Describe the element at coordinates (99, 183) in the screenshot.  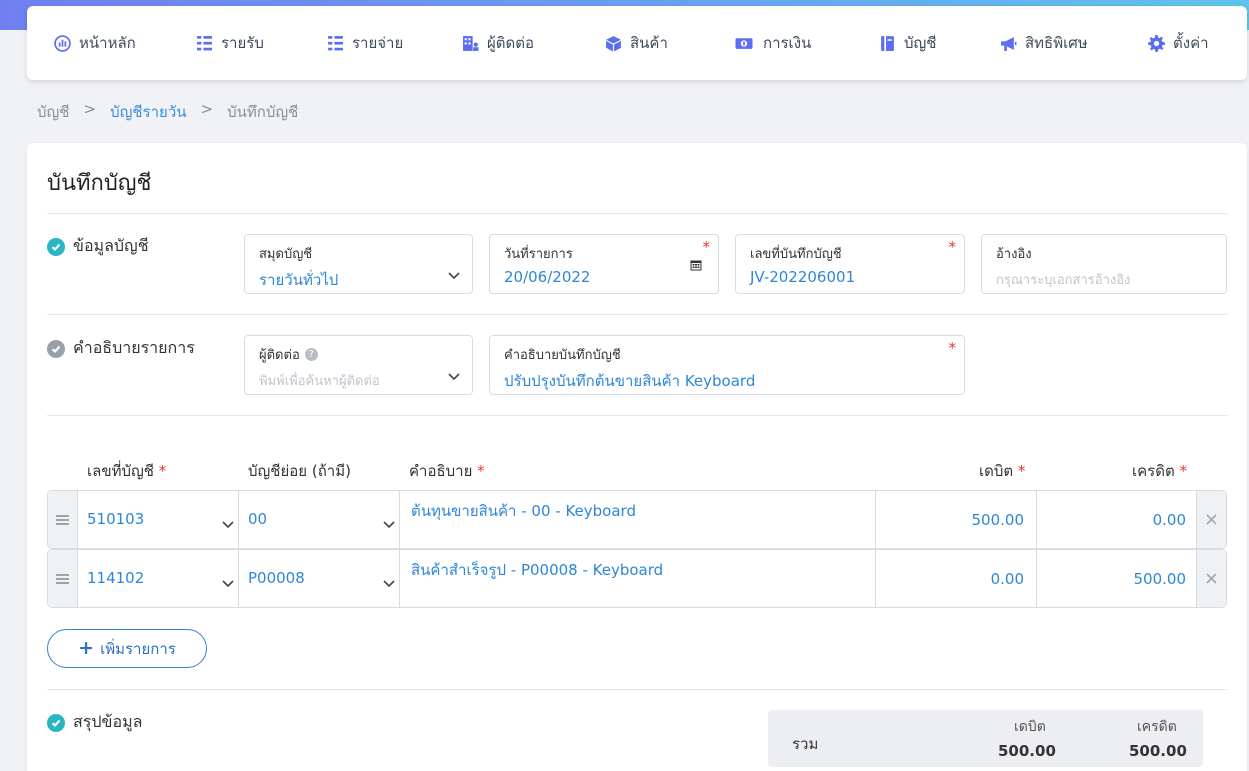
I see `page-title: บันทึกบัญชี` at that location.